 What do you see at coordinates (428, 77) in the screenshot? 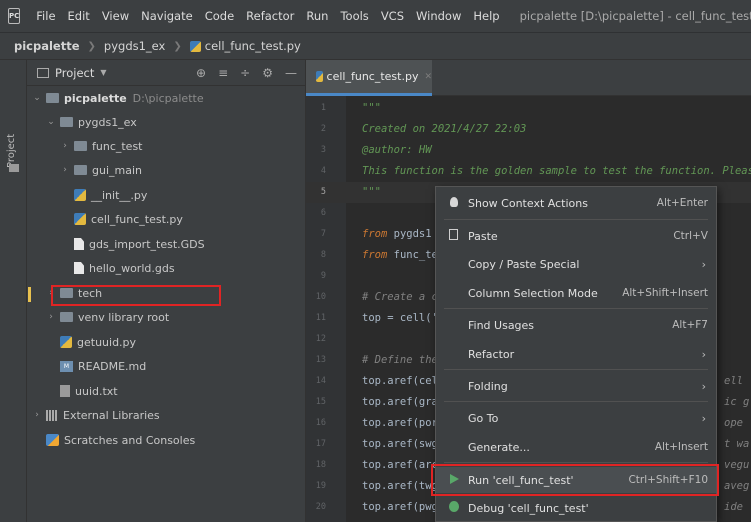
I see `close-icon: ✕` at bounding box center [428, 77].